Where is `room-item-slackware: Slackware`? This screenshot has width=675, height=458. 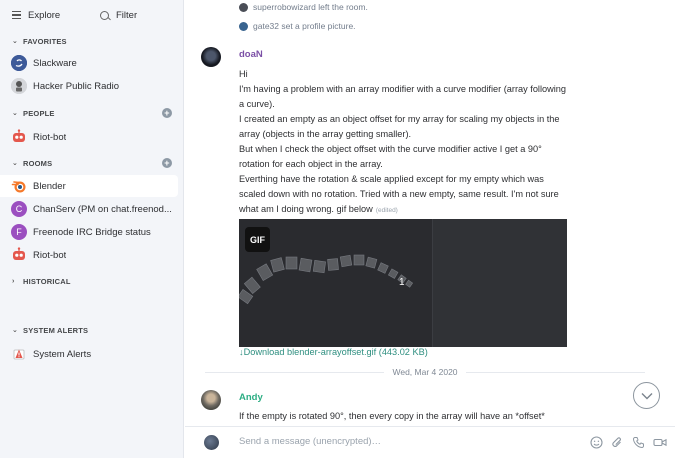
room-item-slackware: Slackware is located at coordinates (89, 63).